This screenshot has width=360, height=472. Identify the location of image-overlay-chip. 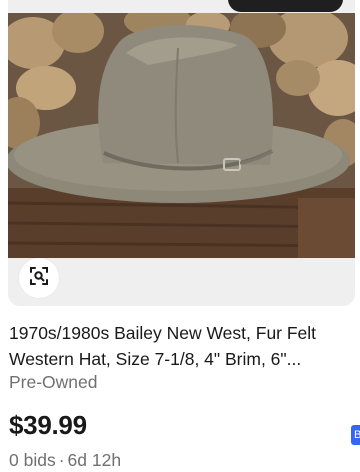
(285, 6).